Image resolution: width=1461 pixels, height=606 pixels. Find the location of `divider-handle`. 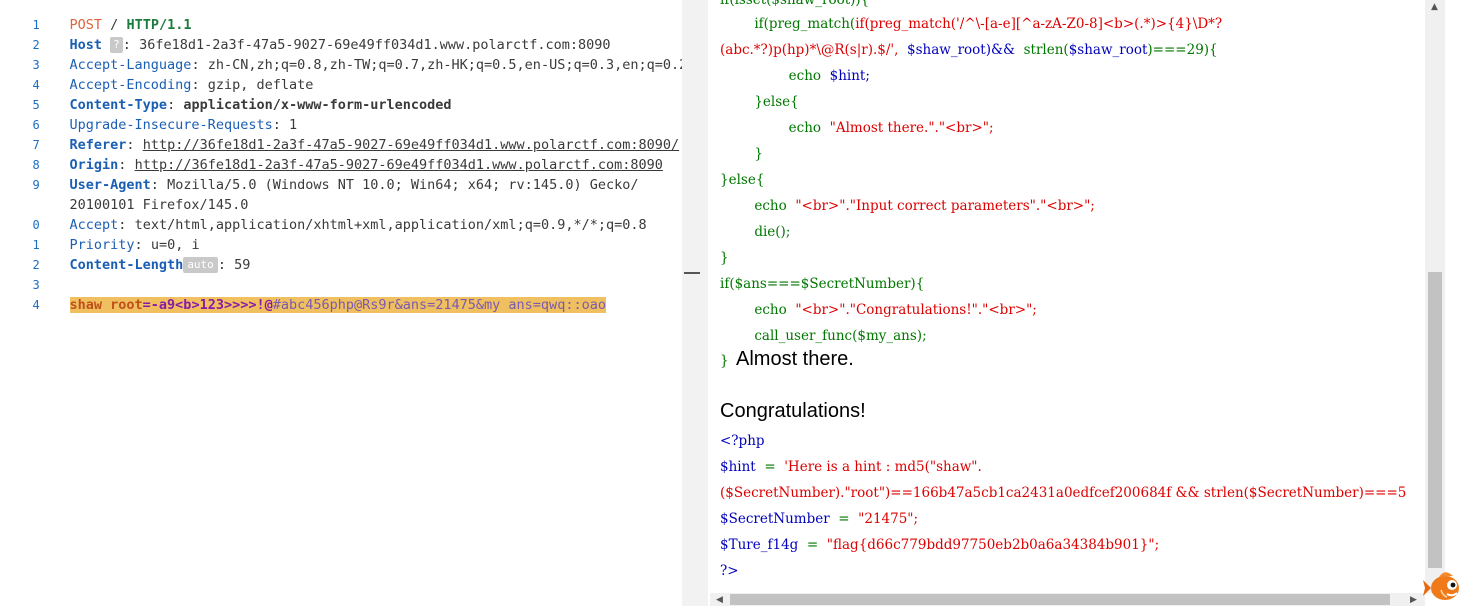

divider-handle is located at coordinates (692, 273).